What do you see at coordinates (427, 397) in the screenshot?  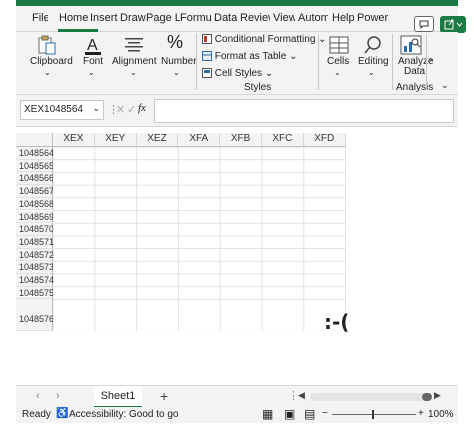 I see `horizontal-scroll-thumb` at bounding box center [427, 397].